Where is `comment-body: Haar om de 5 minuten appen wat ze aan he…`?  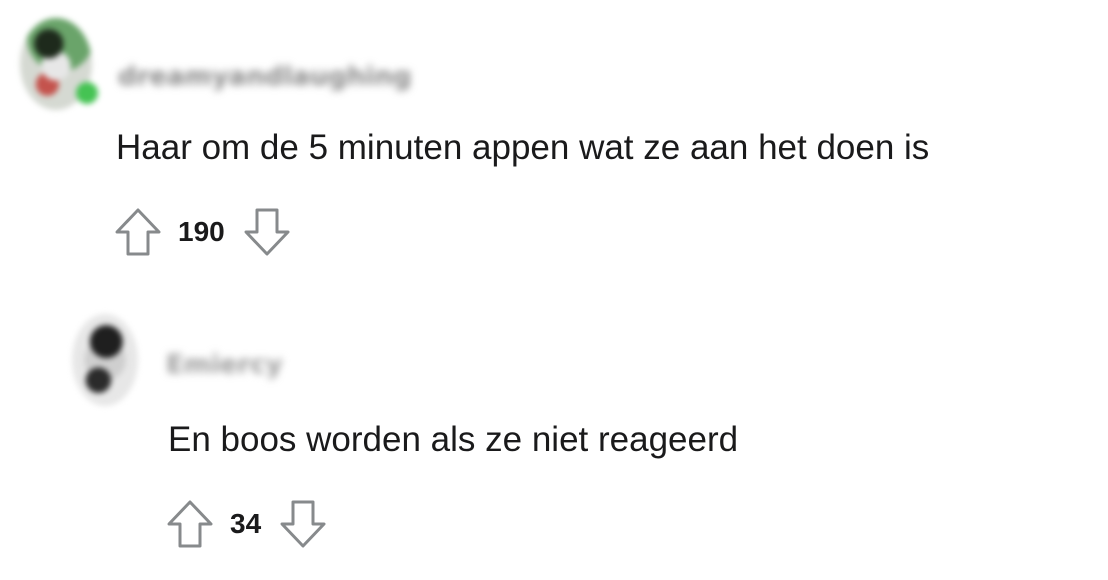
comment-body: Haar om de 5 minuten appen wat ze aan he… is located at coordinates (523, 147).